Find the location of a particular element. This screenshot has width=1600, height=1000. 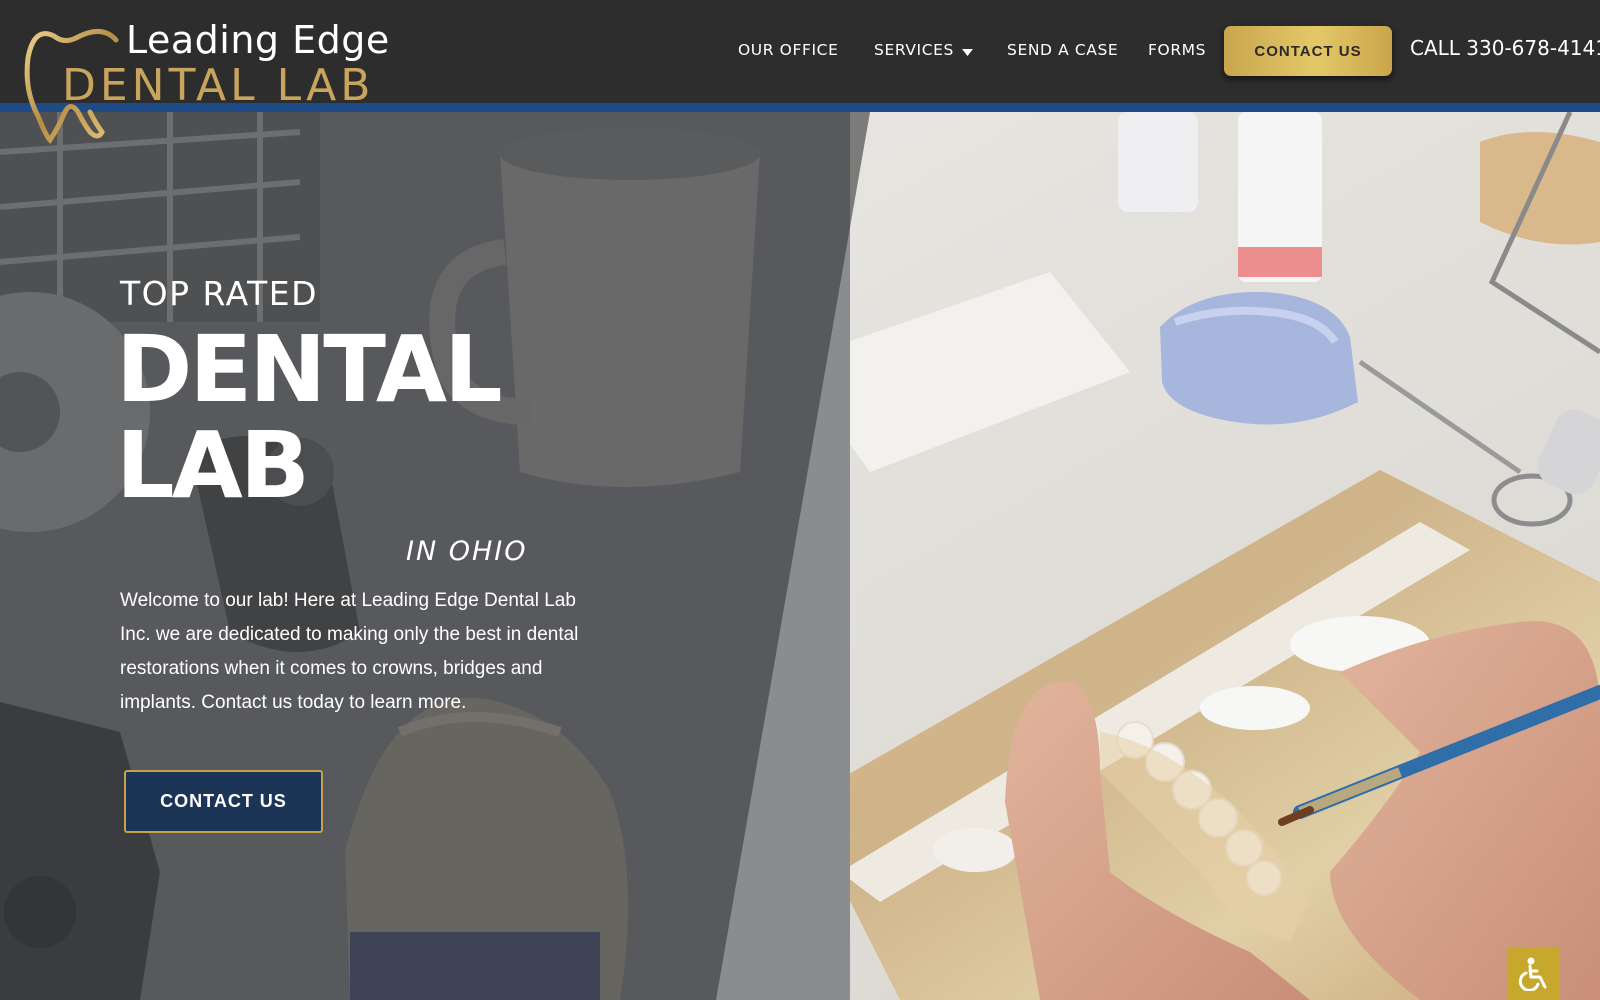

site-logo: Leading Edge DENTAL LAB is located at coordinates (206, 81).